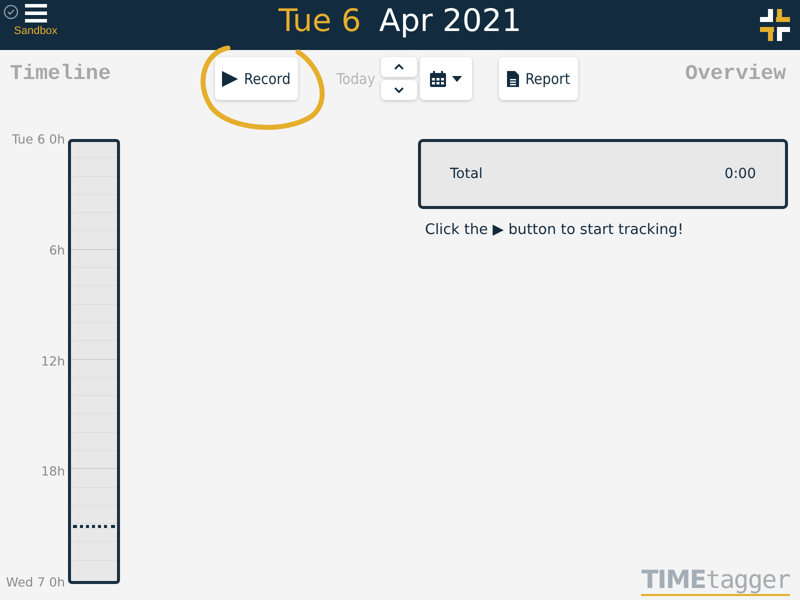 The height and width of the screenshot is (600, 800). Describe the element at coordinates (38, 139) in the screenshot. I see `time-label: Tue 6 0h` at that location.